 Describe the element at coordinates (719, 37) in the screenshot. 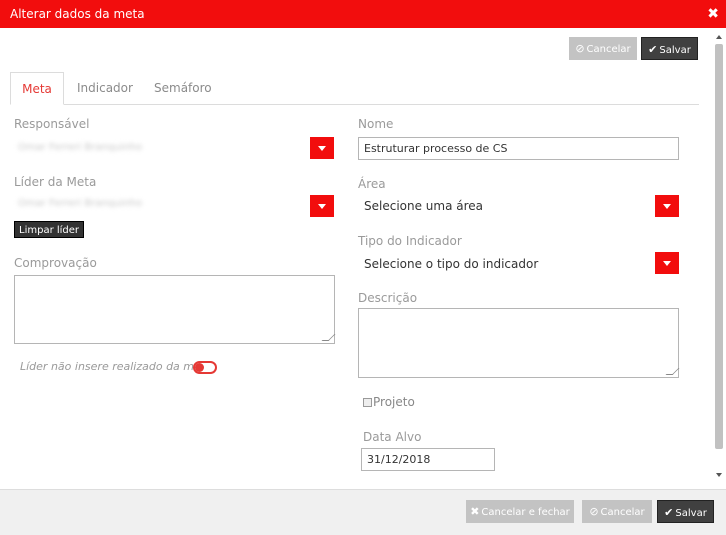

I see `scroll-up-icon` at that location.